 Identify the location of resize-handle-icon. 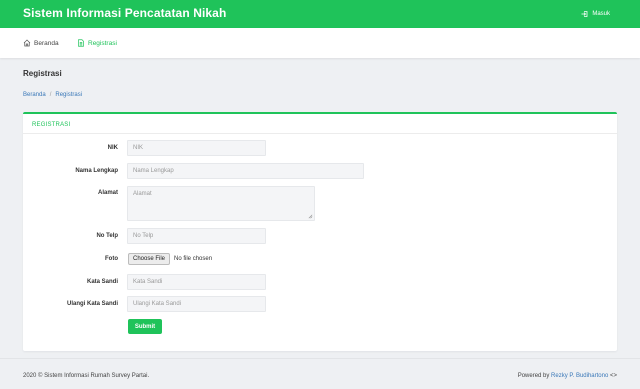
(310, 216).